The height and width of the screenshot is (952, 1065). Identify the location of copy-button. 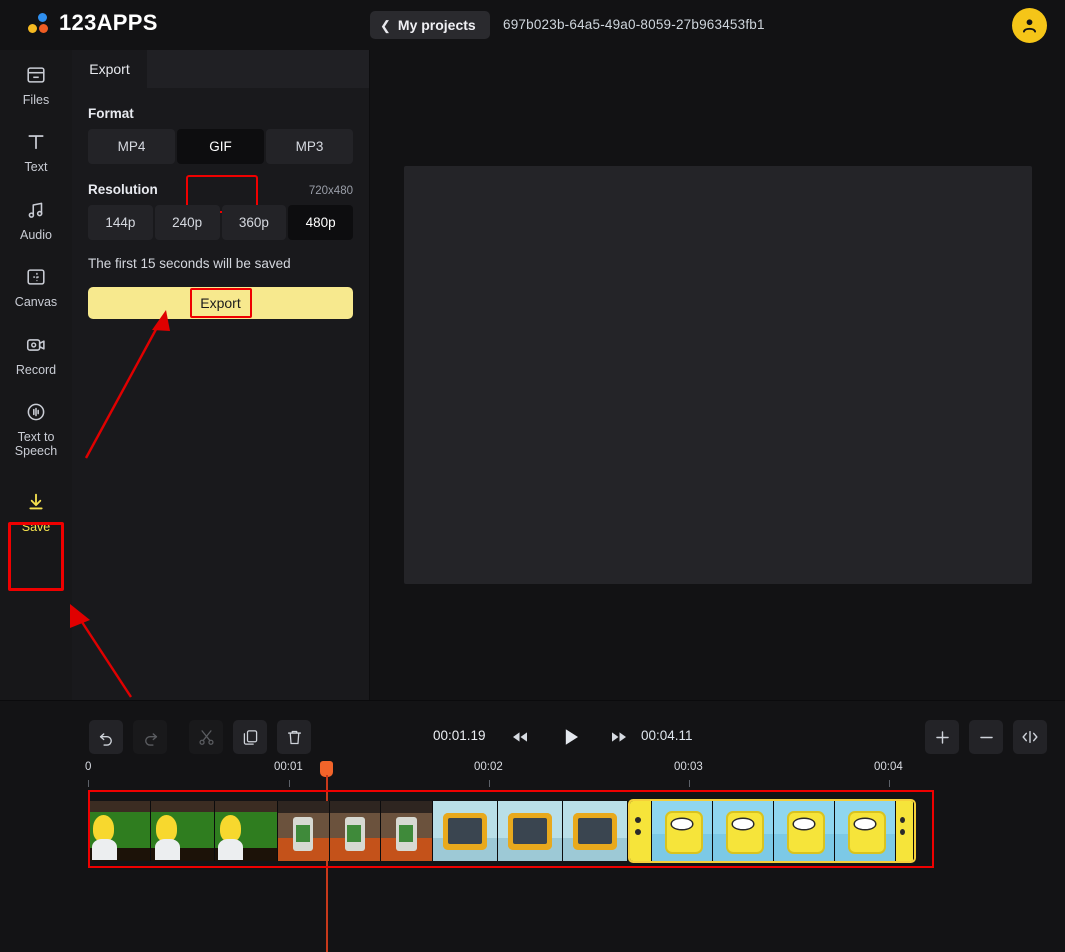
(250, 737).